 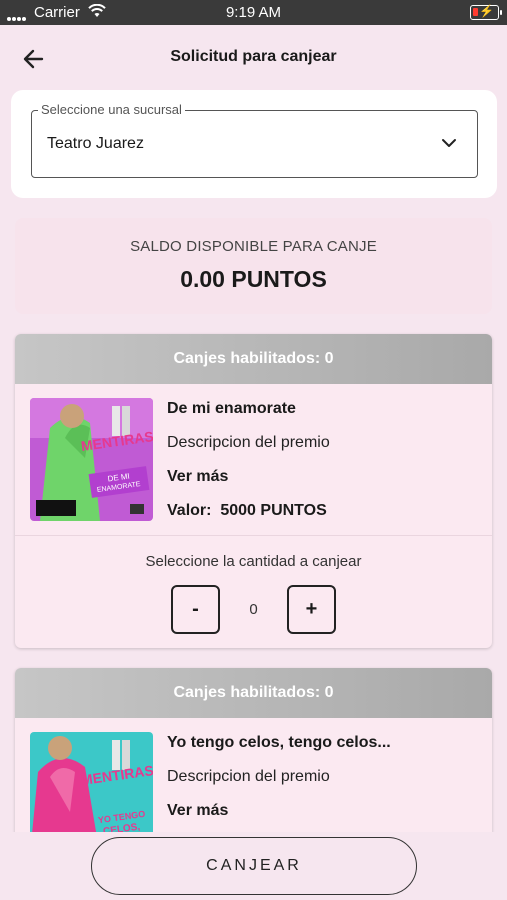 What do you see at coordinates (253, 535) in the screenshot?
I see `divider` at bounding box center [253, 535].